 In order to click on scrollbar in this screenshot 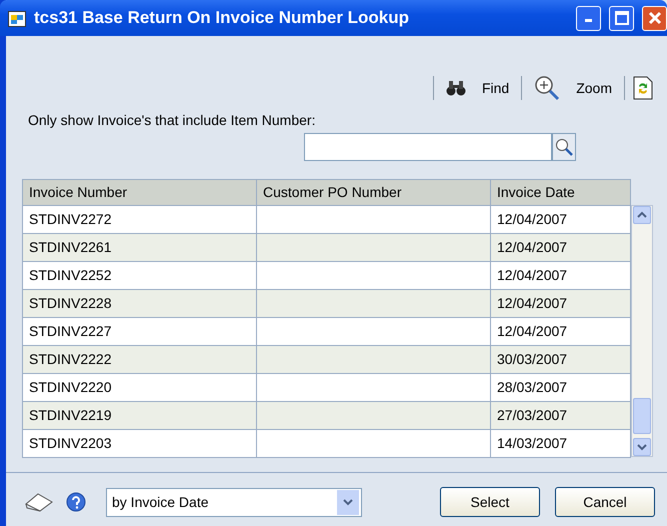, I will do `click(642, 331)`.